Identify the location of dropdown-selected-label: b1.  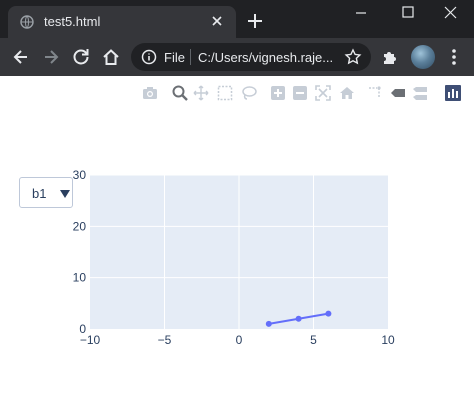
(39, 193).